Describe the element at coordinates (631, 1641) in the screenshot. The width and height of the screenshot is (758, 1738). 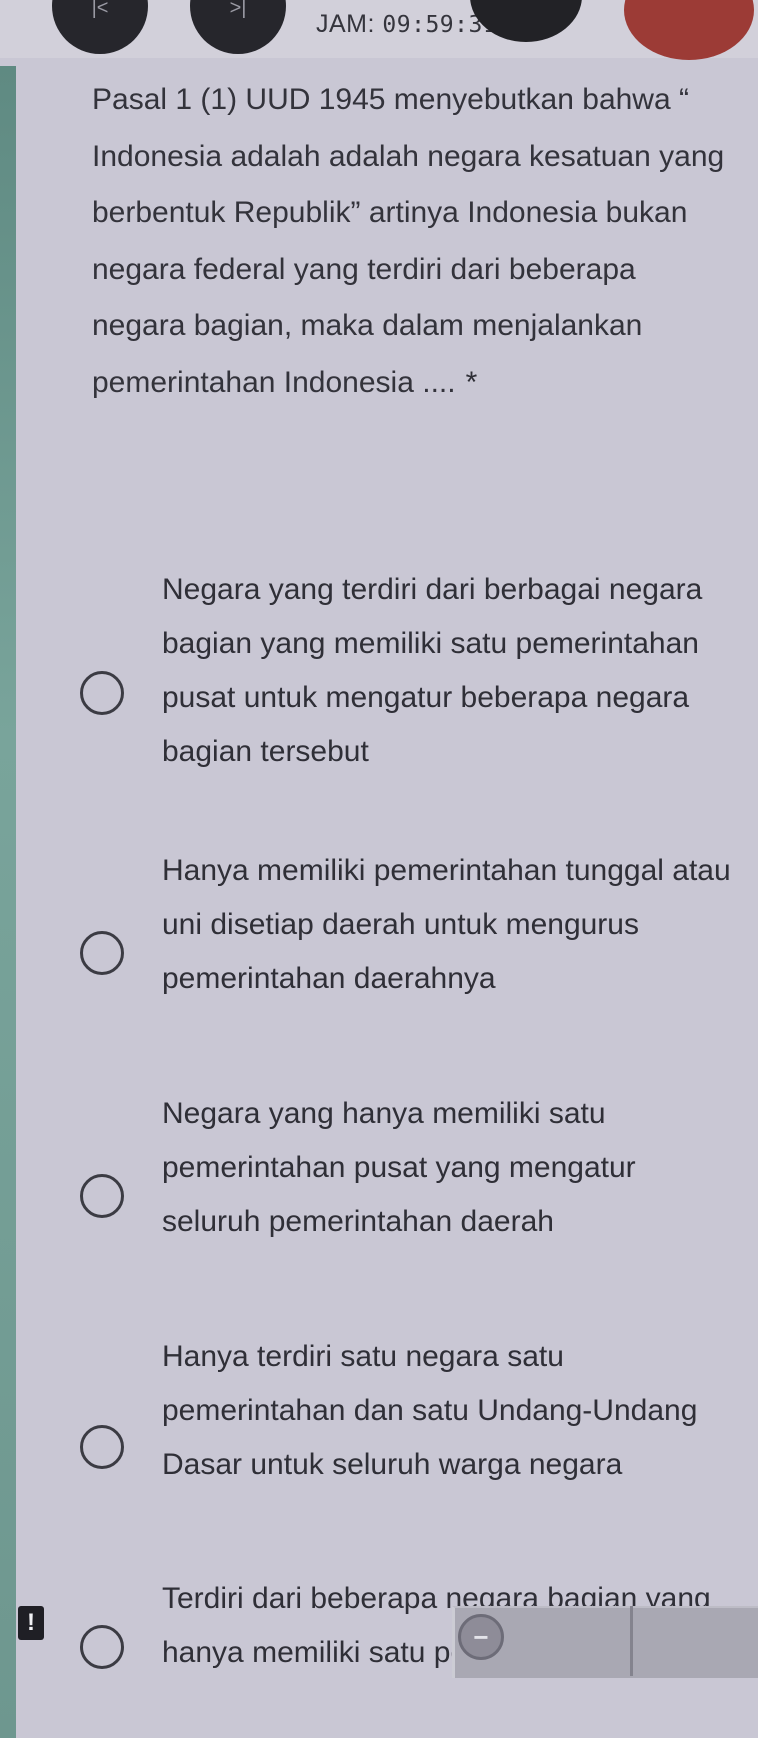
I see `panel-divider` at that location.